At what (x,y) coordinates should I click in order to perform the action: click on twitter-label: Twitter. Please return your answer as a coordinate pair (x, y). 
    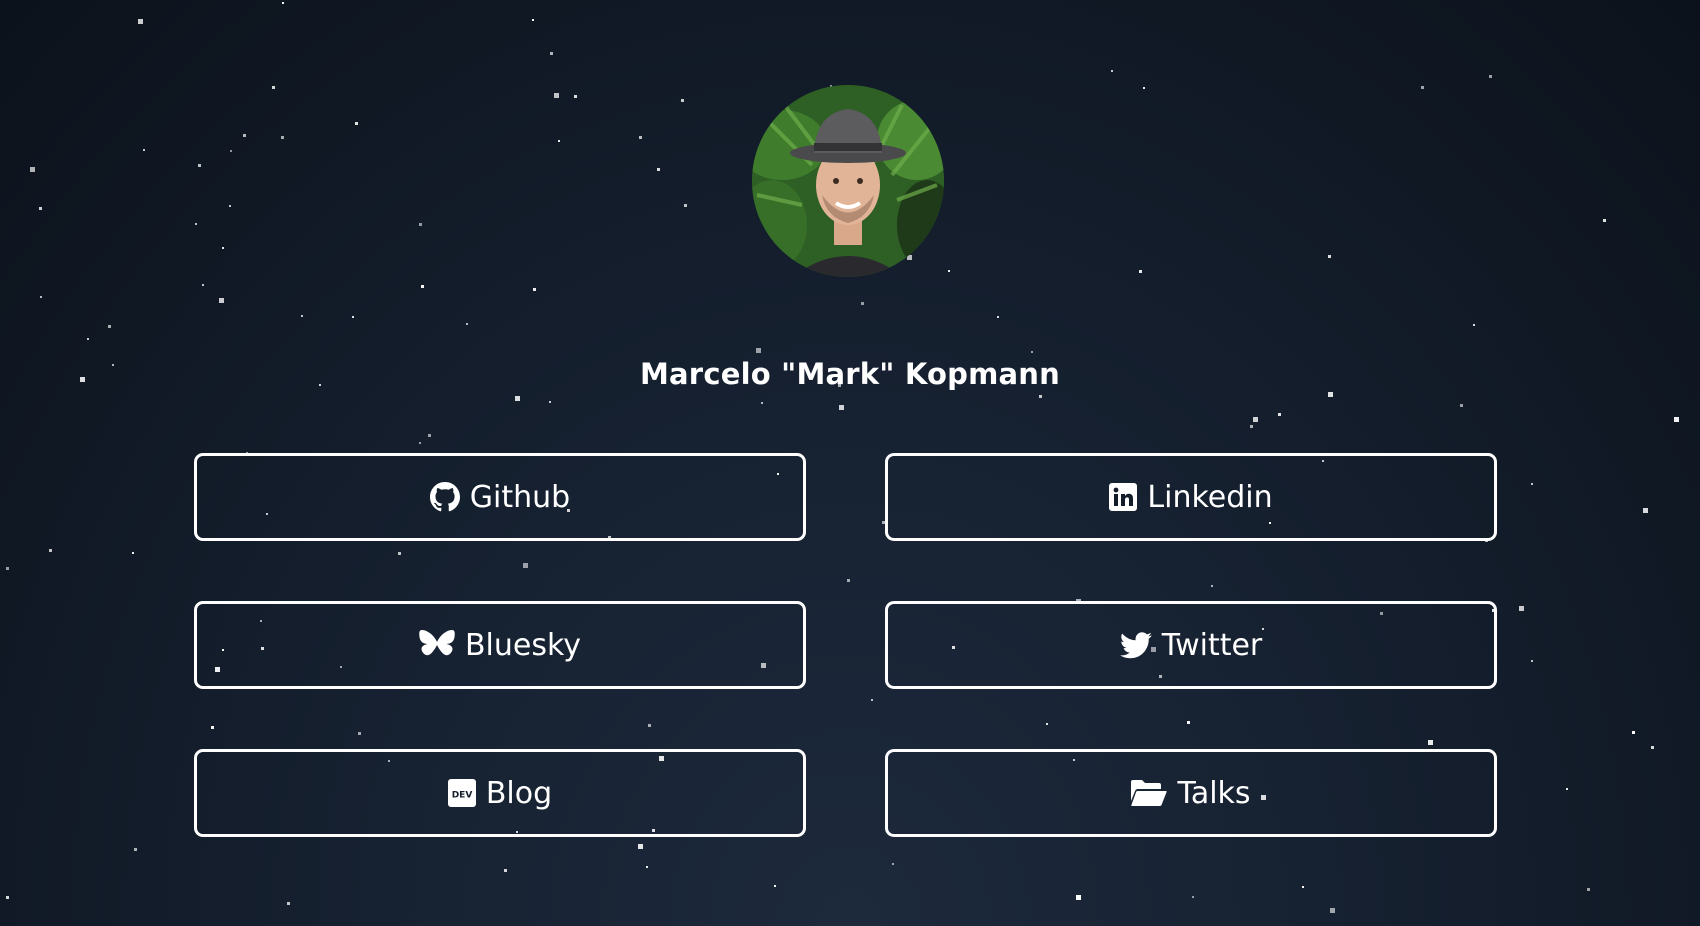
    Looking at the image, I should click on (1212, 645).